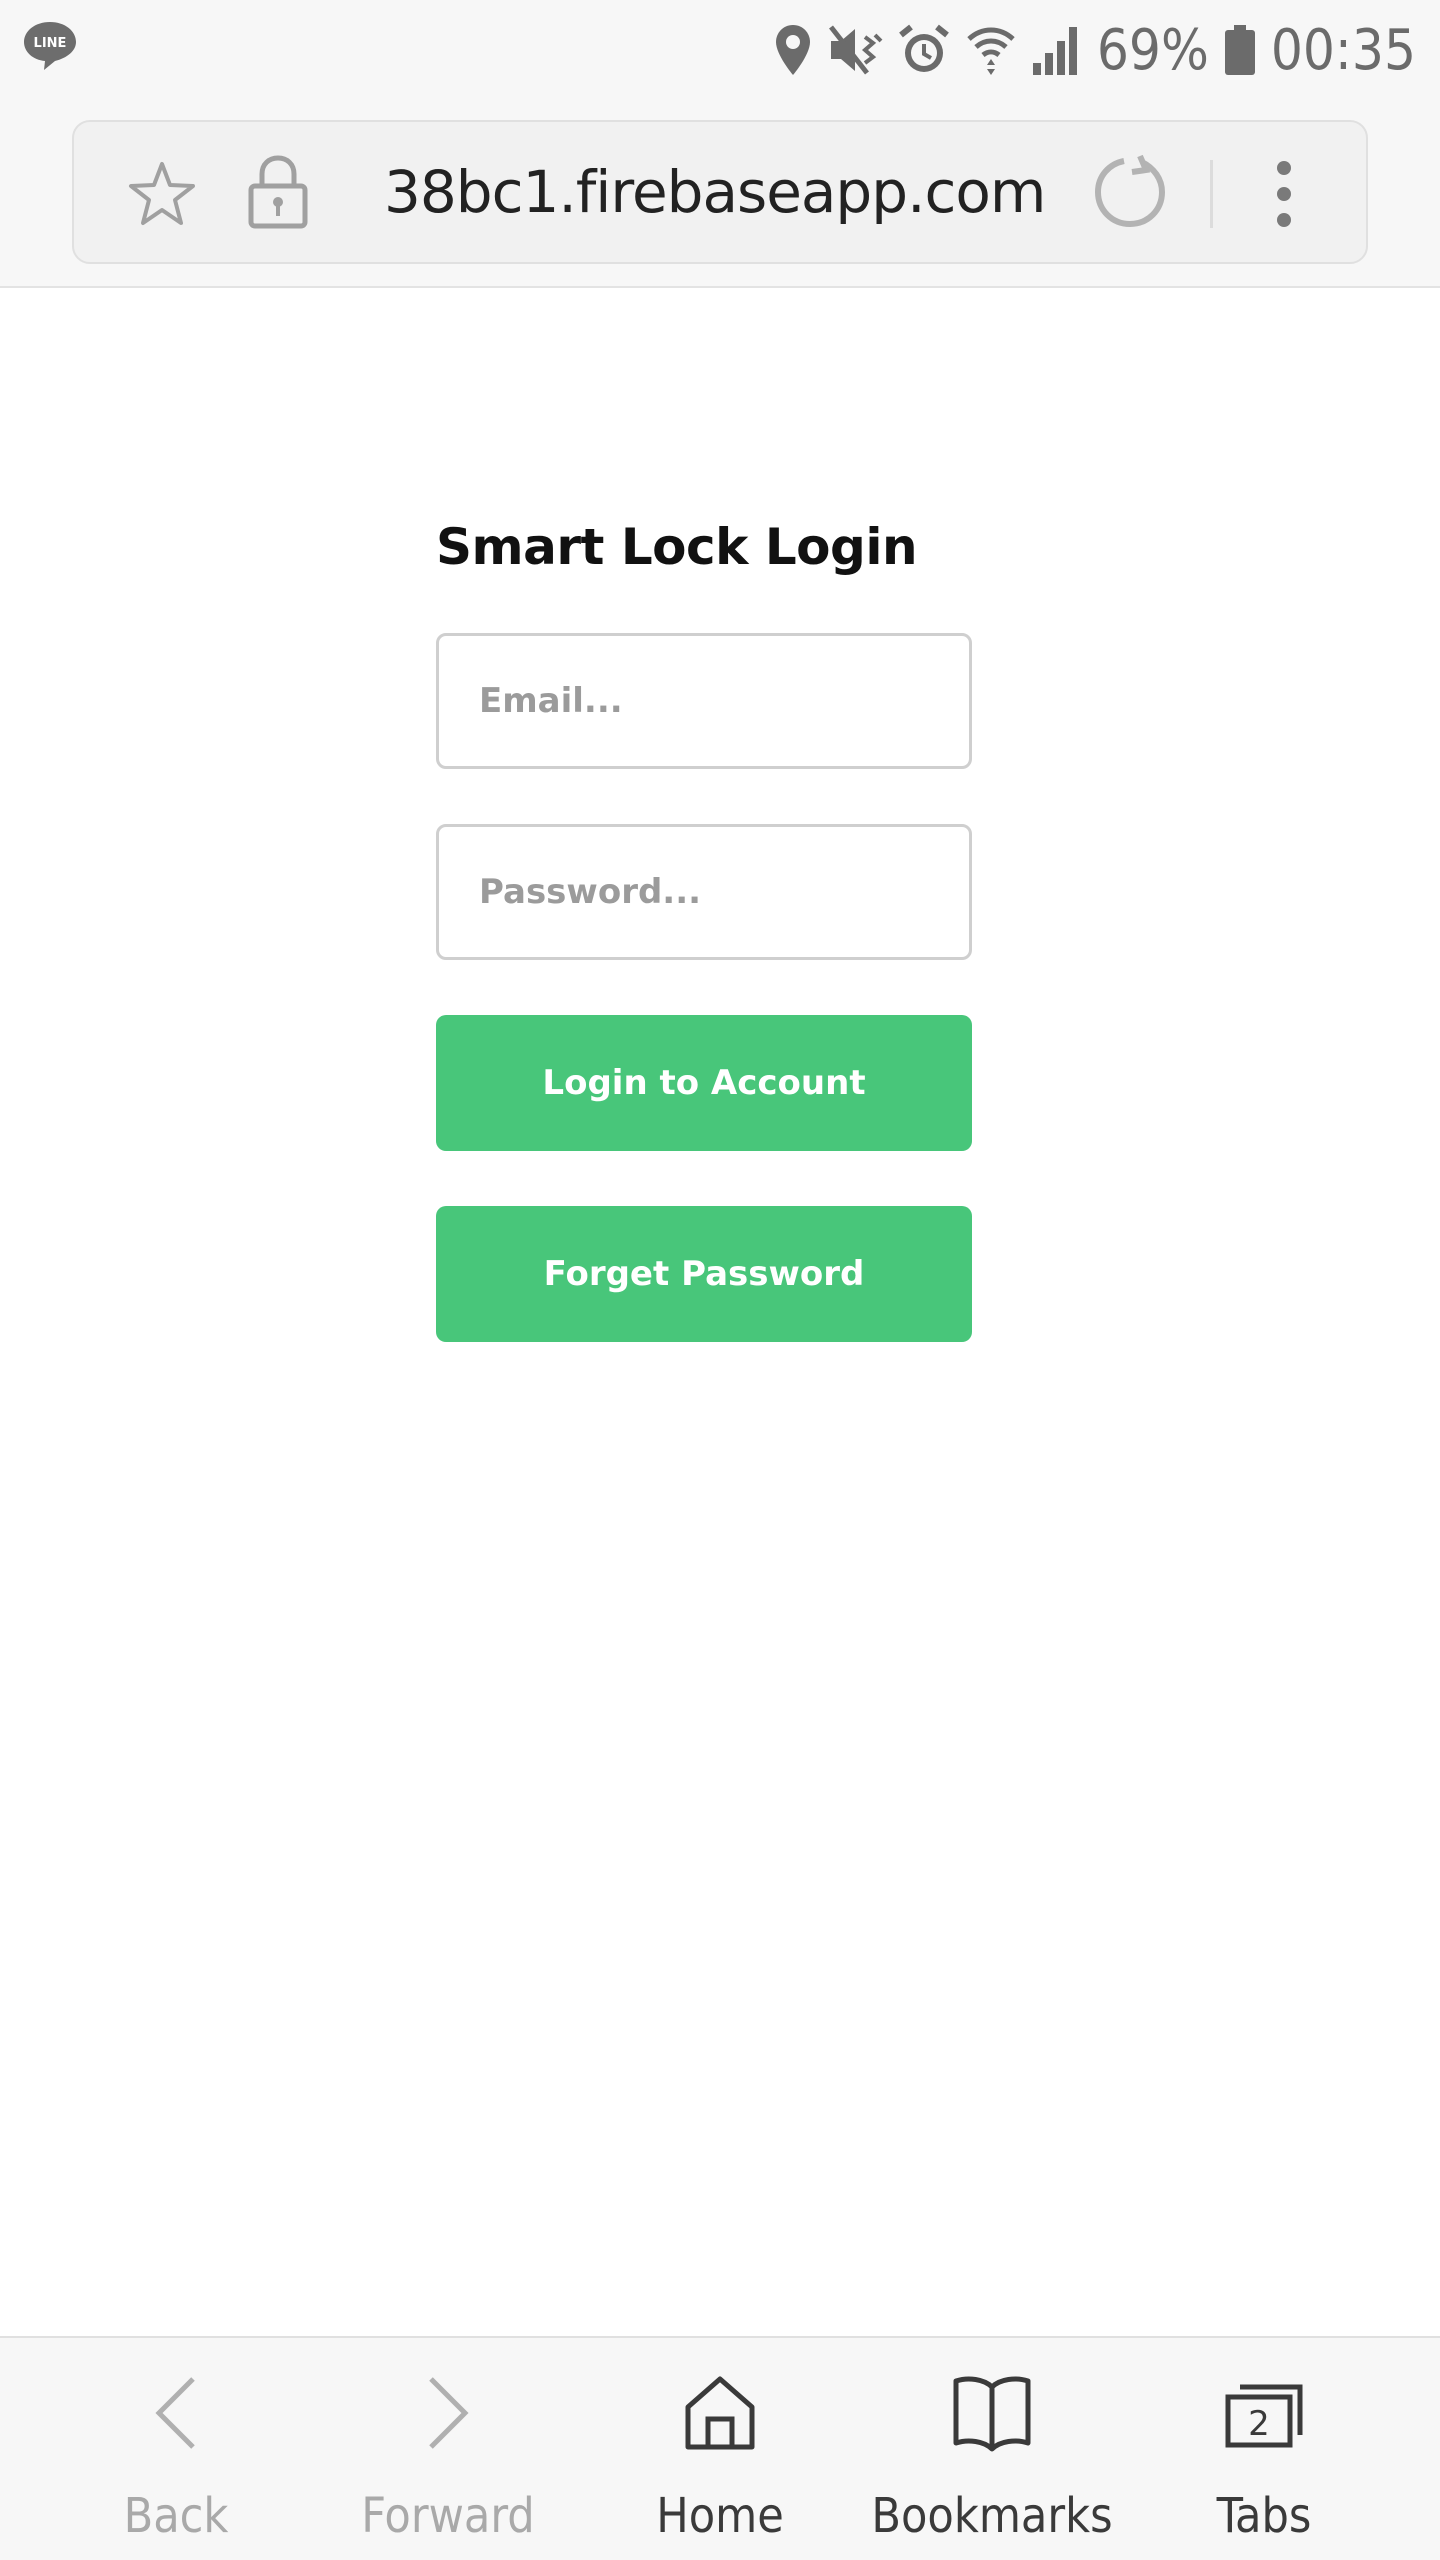  Describe the element at coordinates (855, 50) in the screenshot. I see `mute-vibrate-icon` at that location.